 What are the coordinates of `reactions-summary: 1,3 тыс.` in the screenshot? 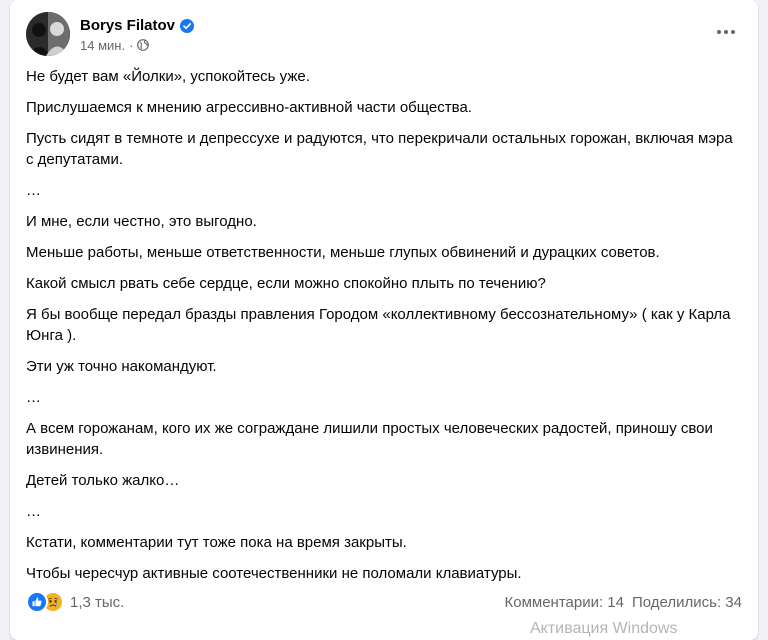 It's located at (75, 602).